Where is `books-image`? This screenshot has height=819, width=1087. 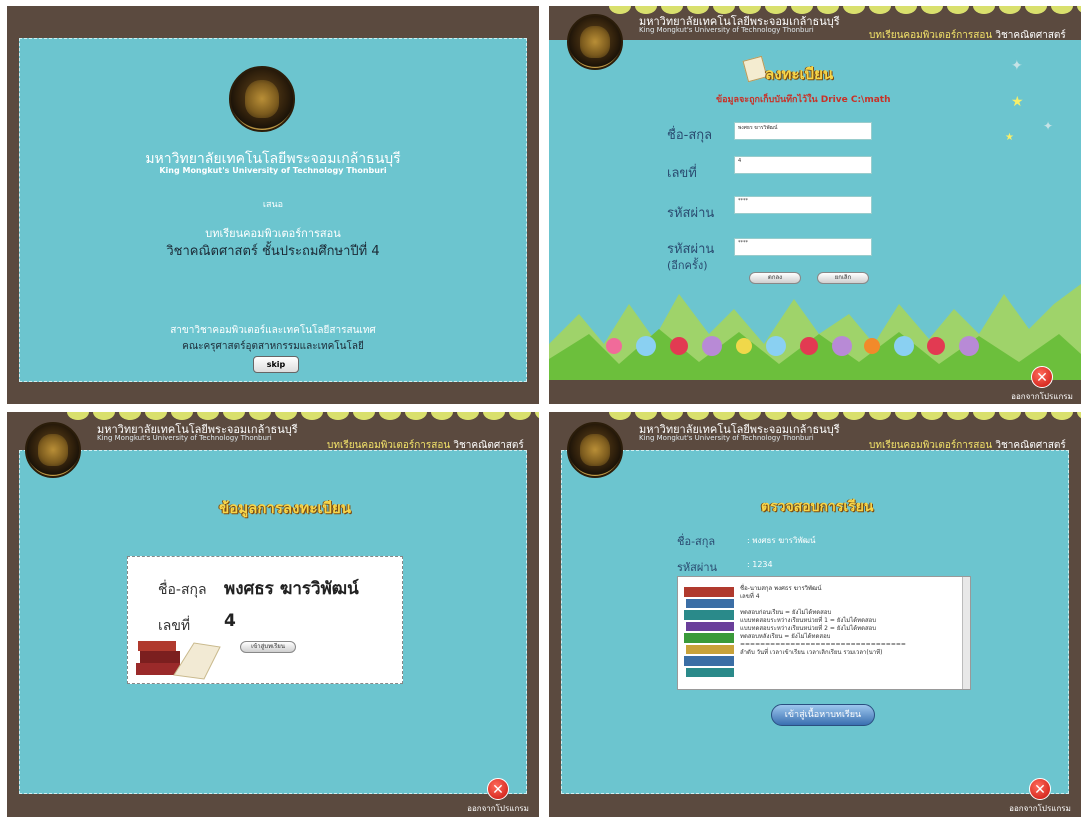
books-image is located at coordinates (178, 660).